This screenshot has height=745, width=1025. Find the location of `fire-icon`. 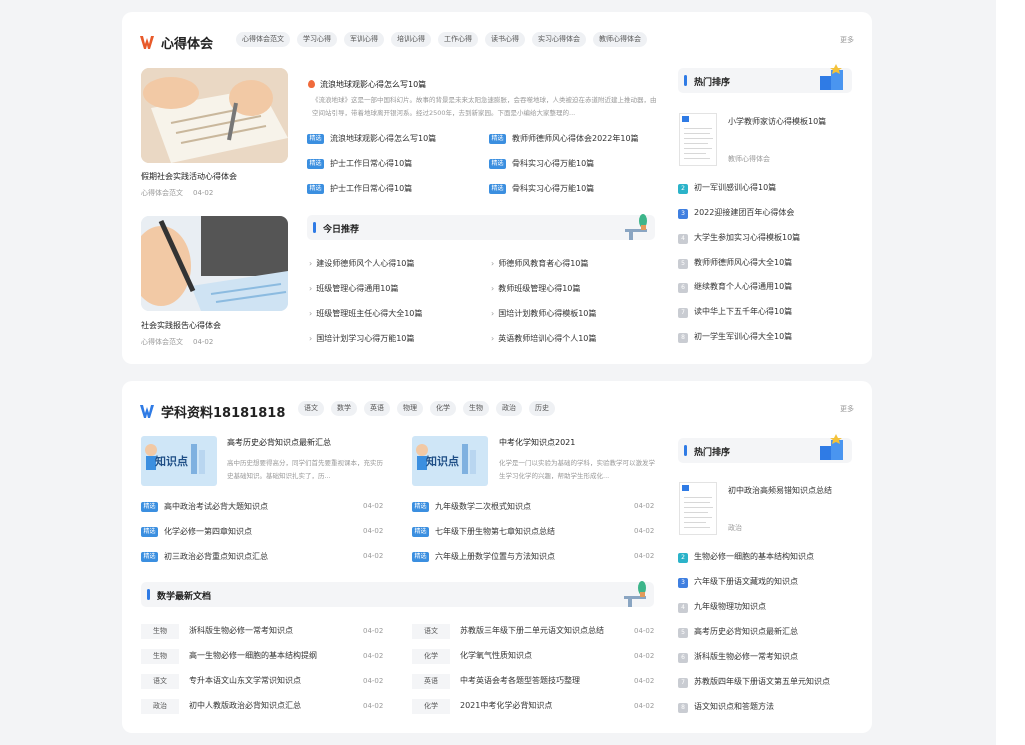

fire-icon is located at coordinates (311, 84).